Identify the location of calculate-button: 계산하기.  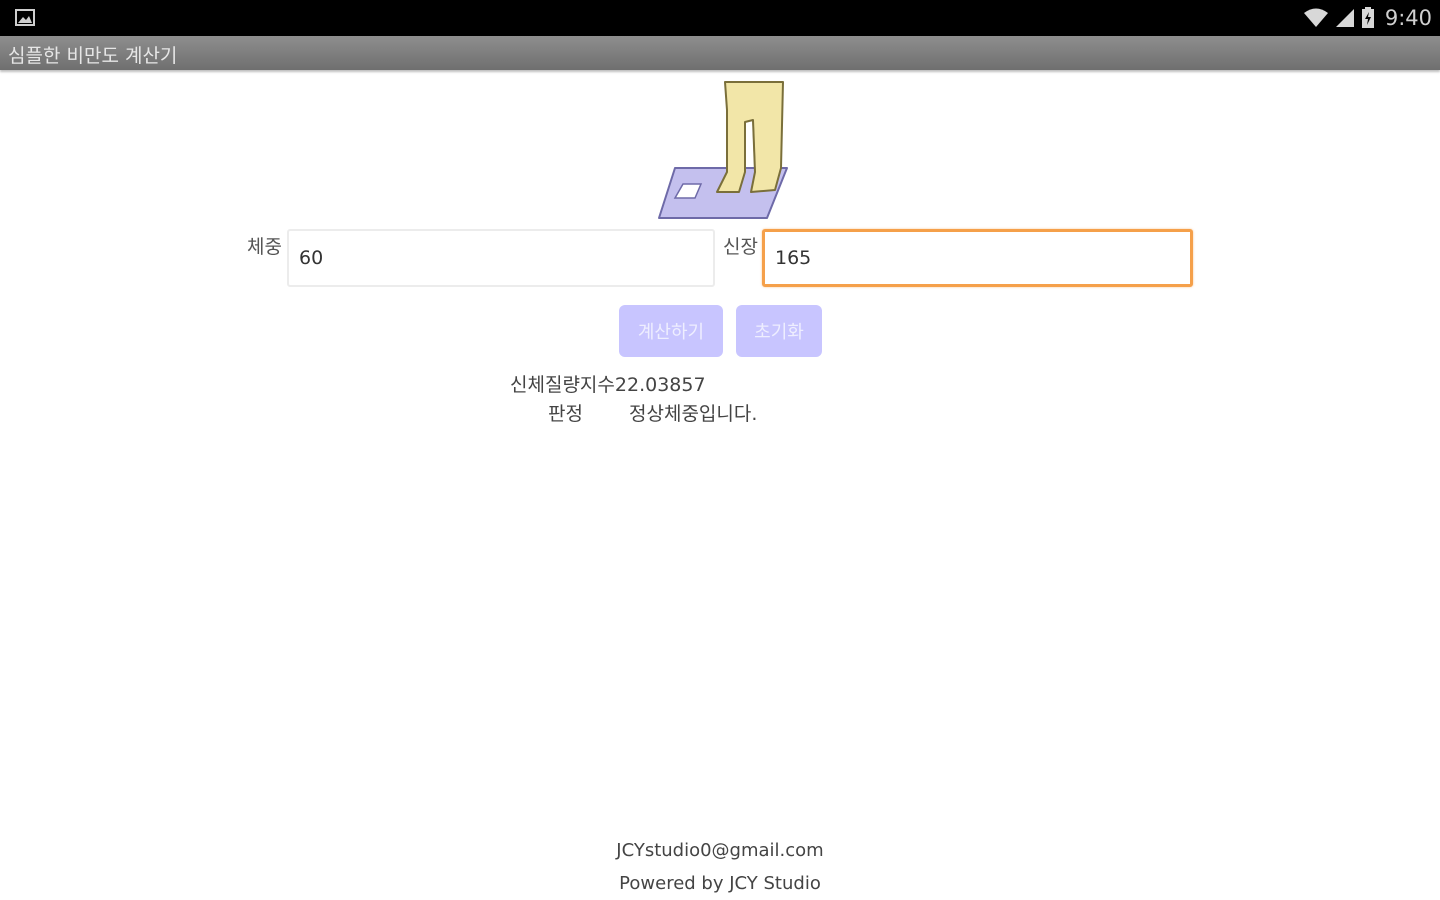
(671, 331).